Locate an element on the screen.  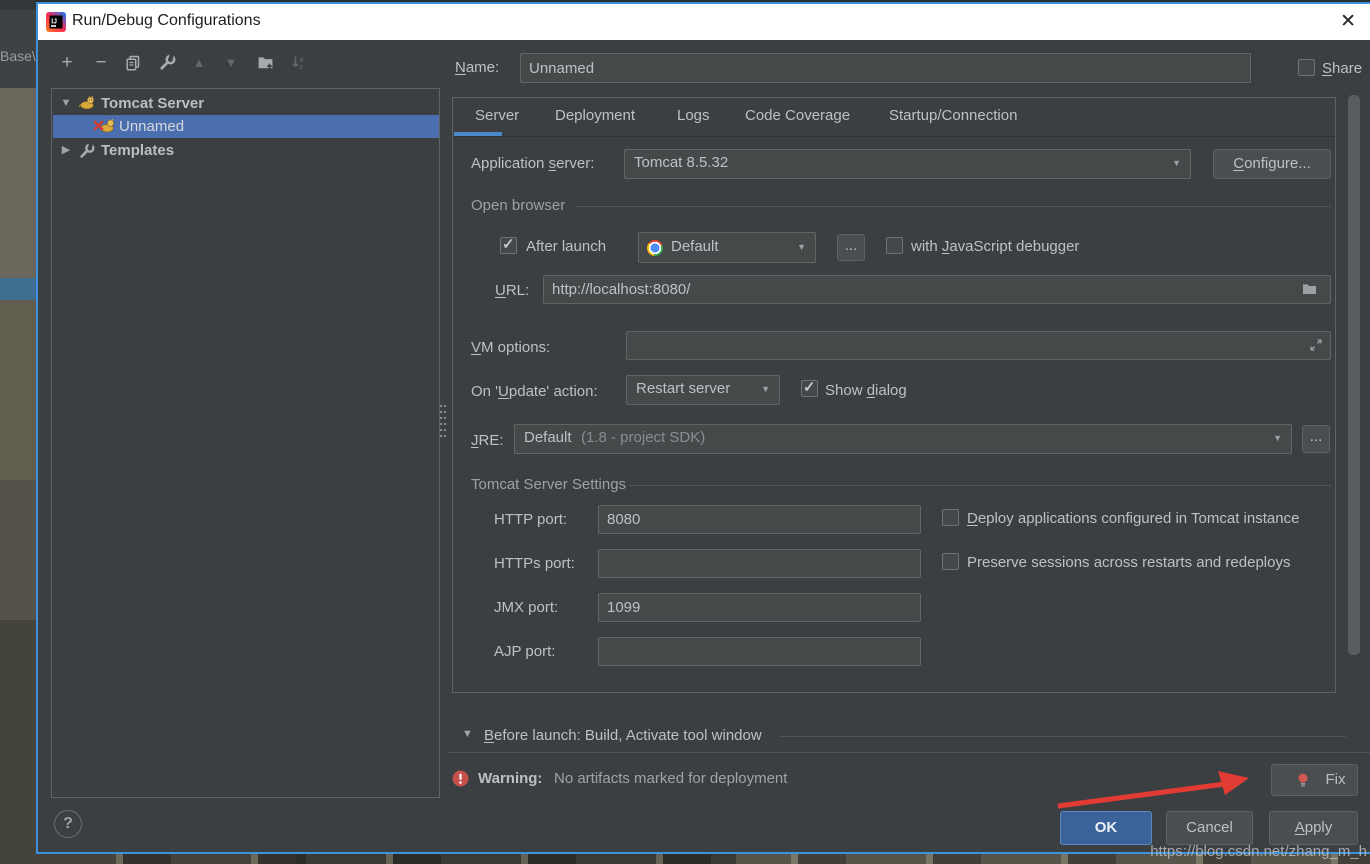
show-dialog-label: Show dialog is located at coordinates (866, 390).